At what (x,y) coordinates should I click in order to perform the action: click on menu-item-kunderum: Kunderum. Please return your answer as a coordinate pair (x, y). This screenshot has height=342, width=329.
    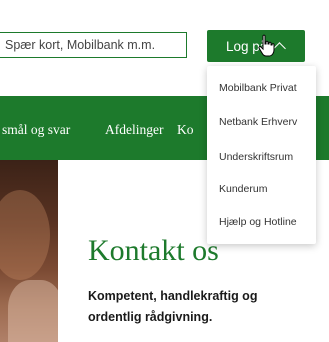
    Looking at the image, I should click on (243, 189).